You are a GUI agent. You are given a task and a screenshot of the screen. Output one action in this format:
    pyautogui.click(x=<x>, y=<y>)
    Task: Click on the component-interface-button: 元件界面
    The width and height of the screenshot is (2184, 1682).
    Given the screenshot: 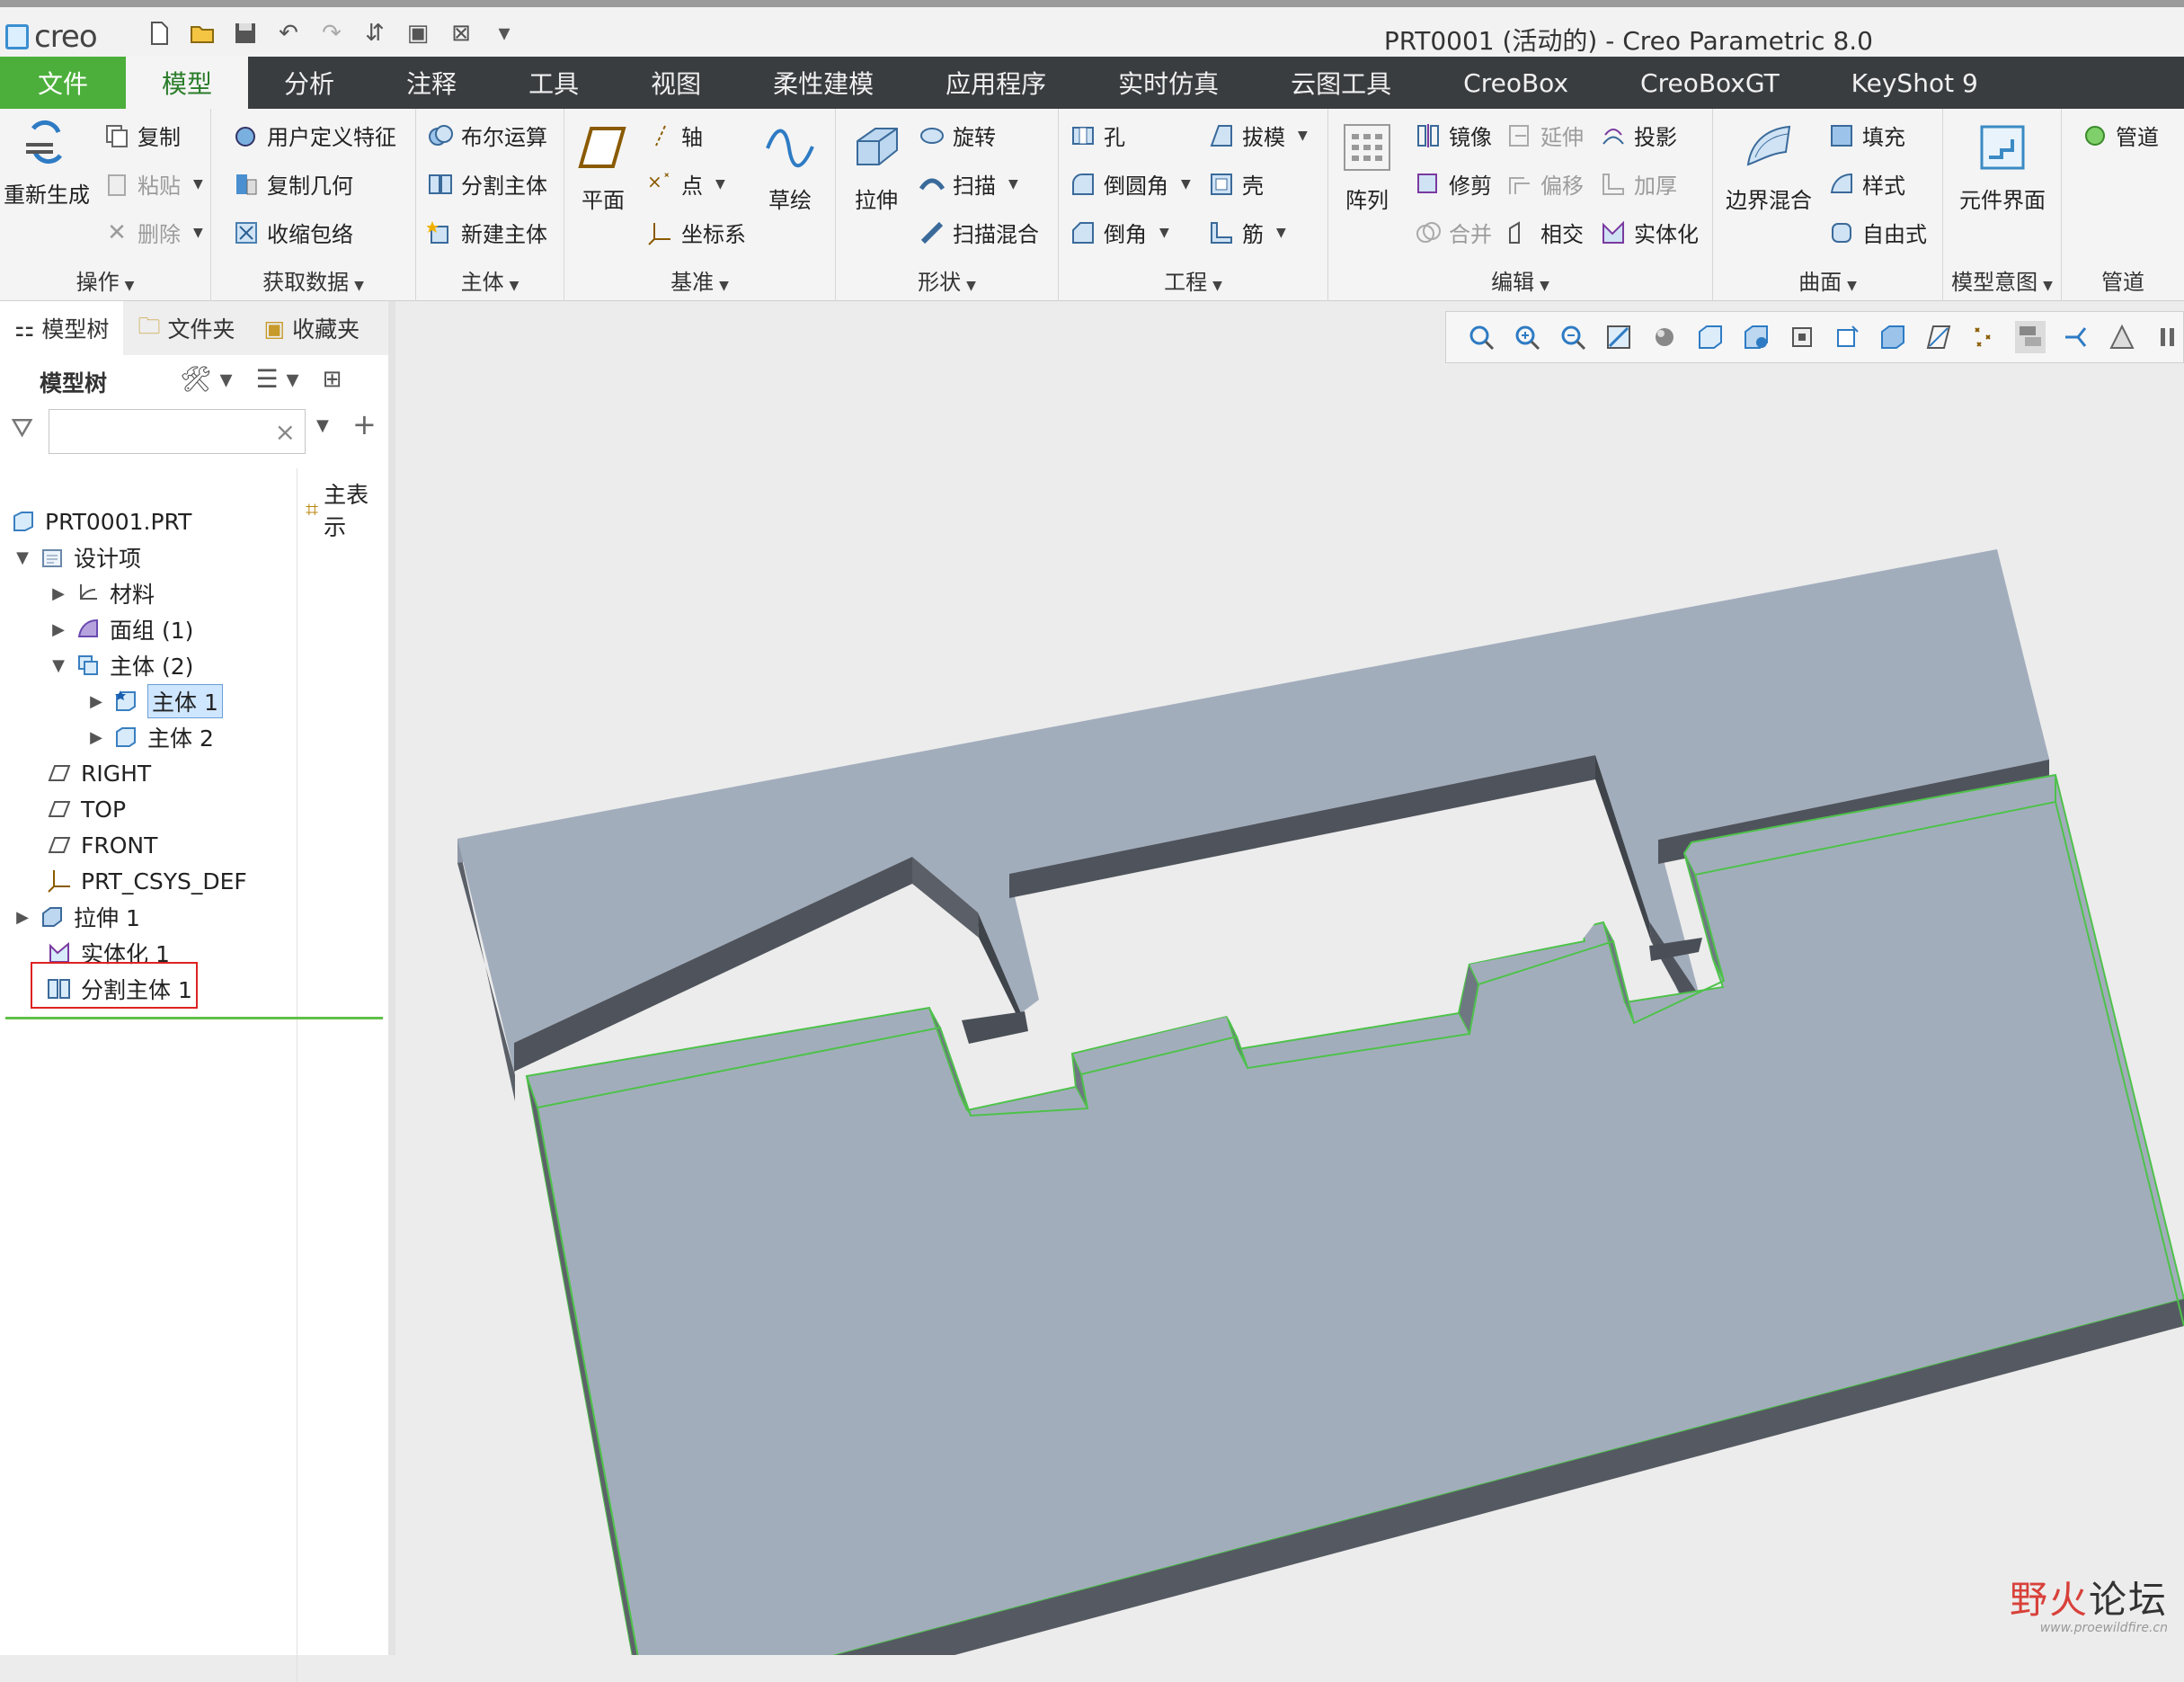 What is the action you would take?
    pyautogui.click(x=2003, y=167)
    